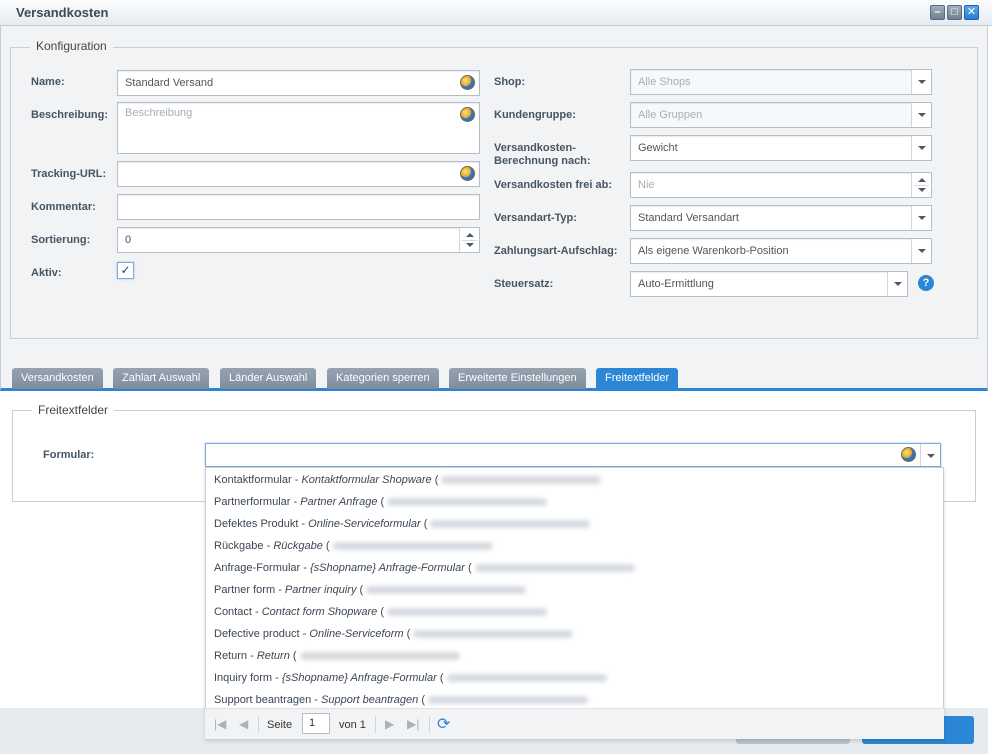 The width and height of the screenshot is (992, 754). I want to click on config-legend: Konfiguration, so click(71, 46).